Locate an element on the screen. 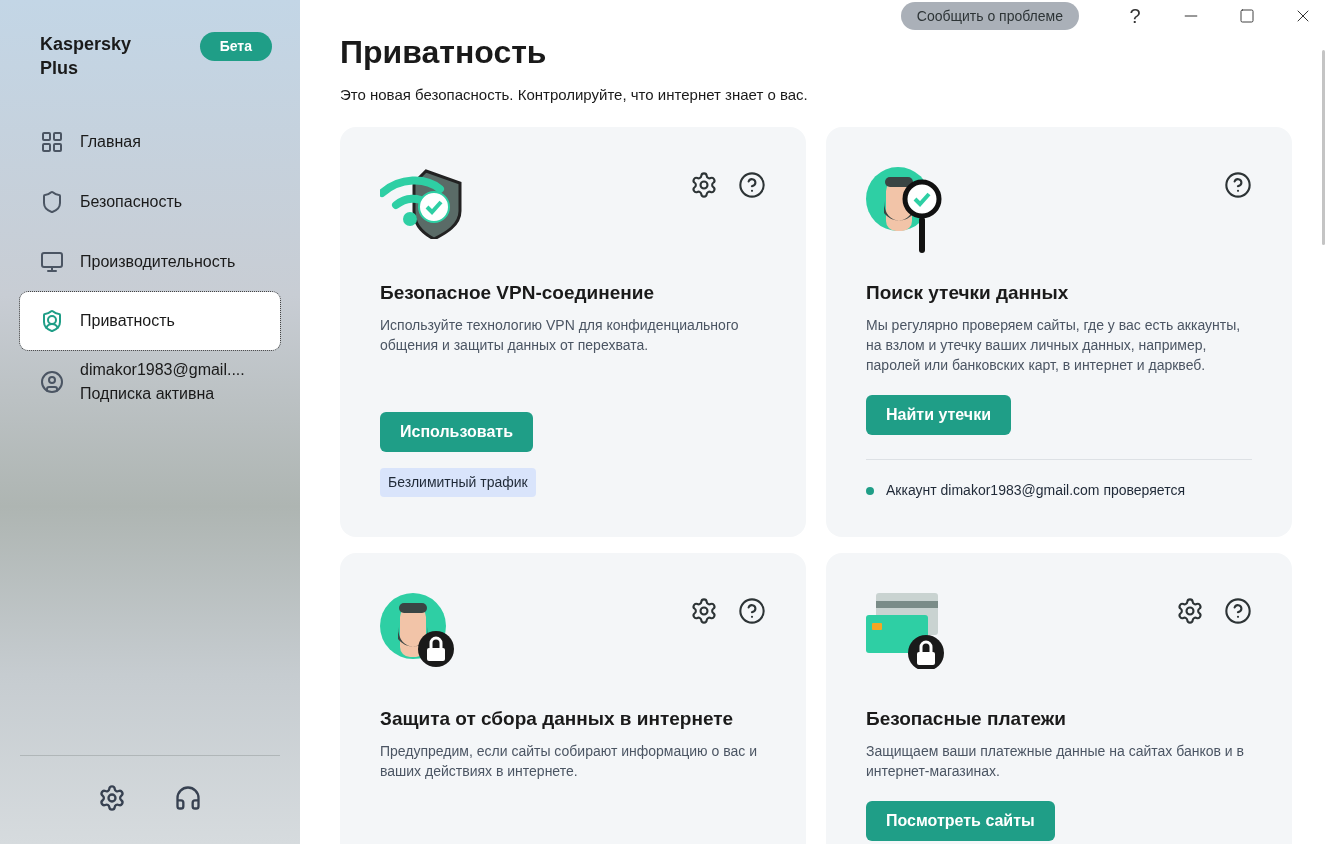  card-description: Защищаем ваши платежные данные на сайтах банков и в интернет-магазинах. is located at coordinates (1055, 761).